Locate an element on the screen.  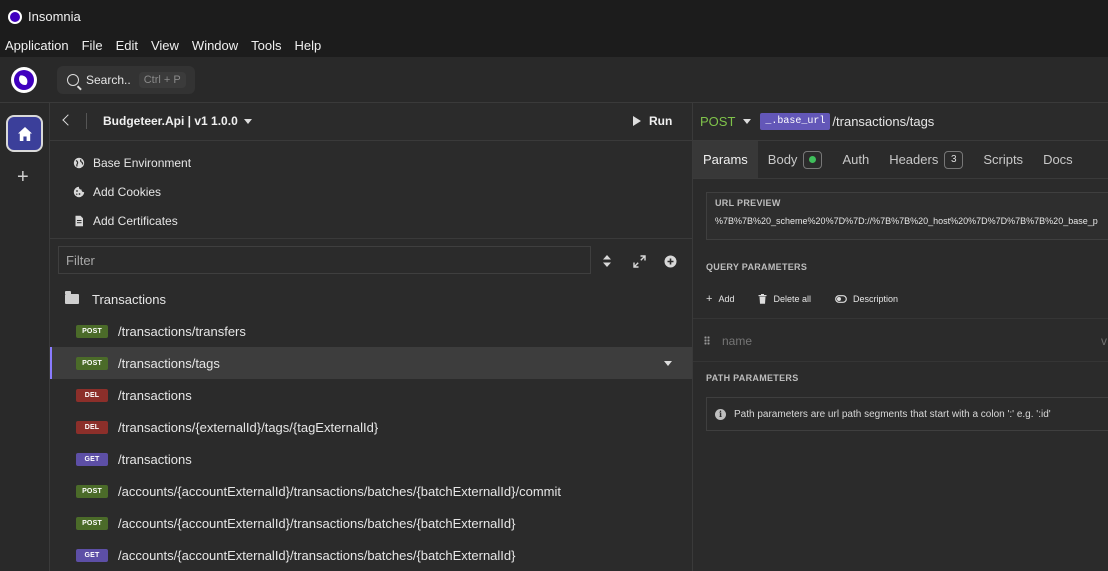
query-params-actions: + Add Delete all Description is located at coordinates (814, 299).